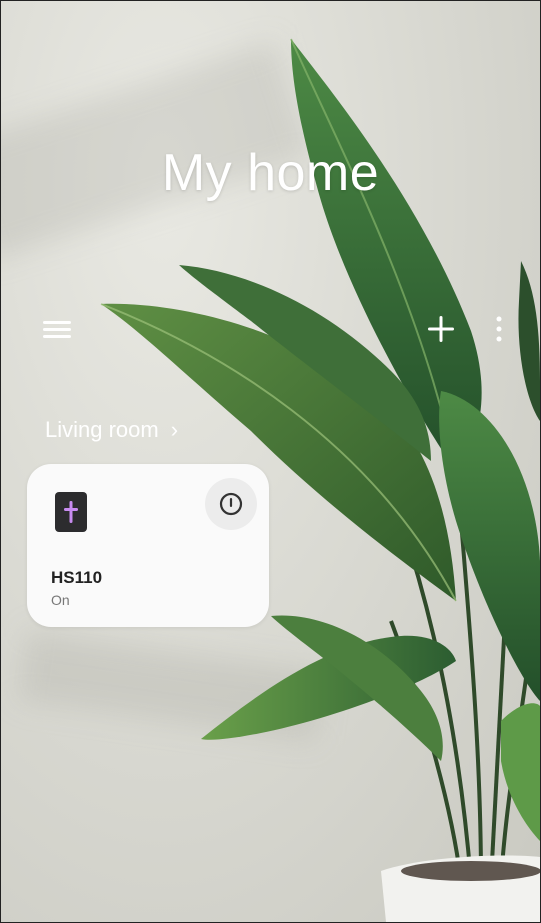  I want to click on power-toggle-button, so click(231, 504).